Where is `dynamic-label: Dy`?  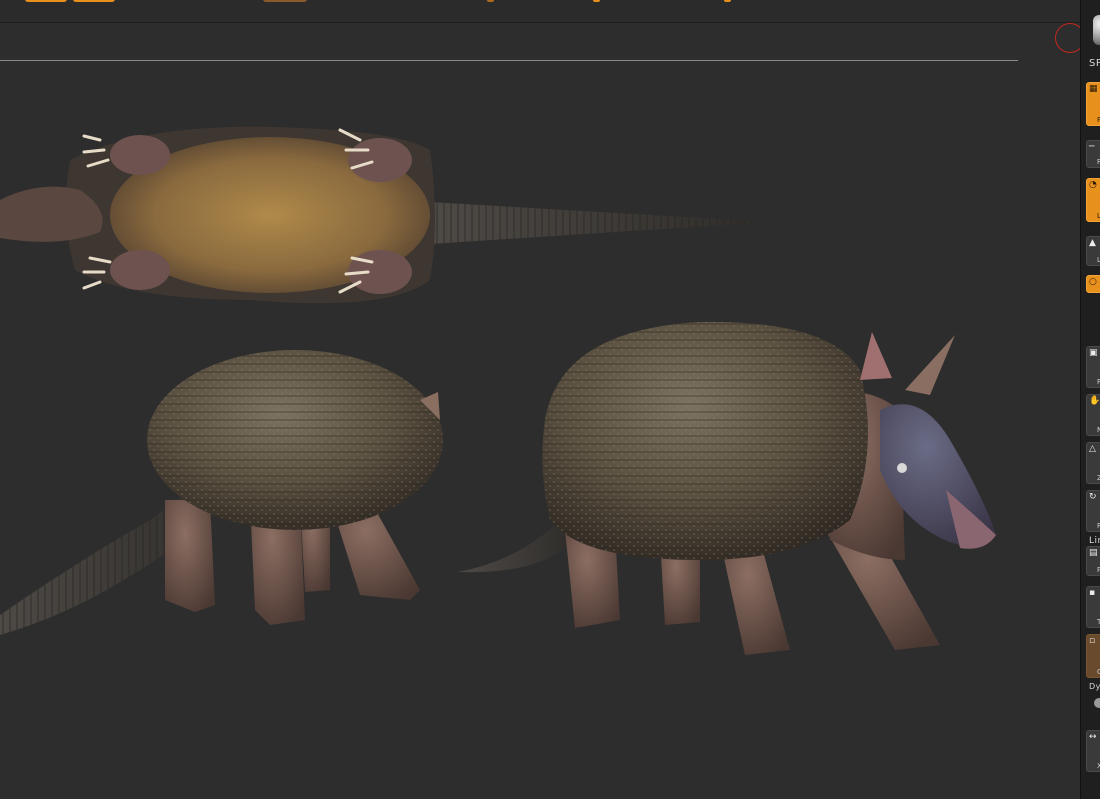 dynamic-label: Dy is located at coordinates (1094, 686).